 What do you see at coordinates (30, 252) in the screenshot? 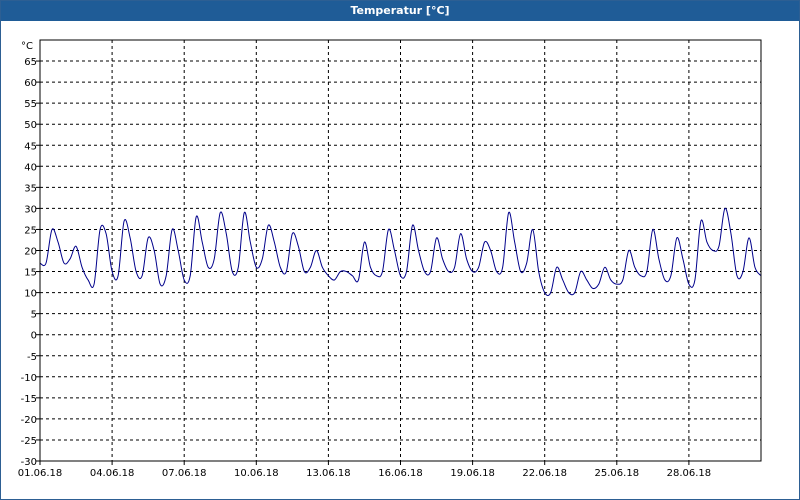
I see `y-tick-label: 20` at bounding box center [30, 252].